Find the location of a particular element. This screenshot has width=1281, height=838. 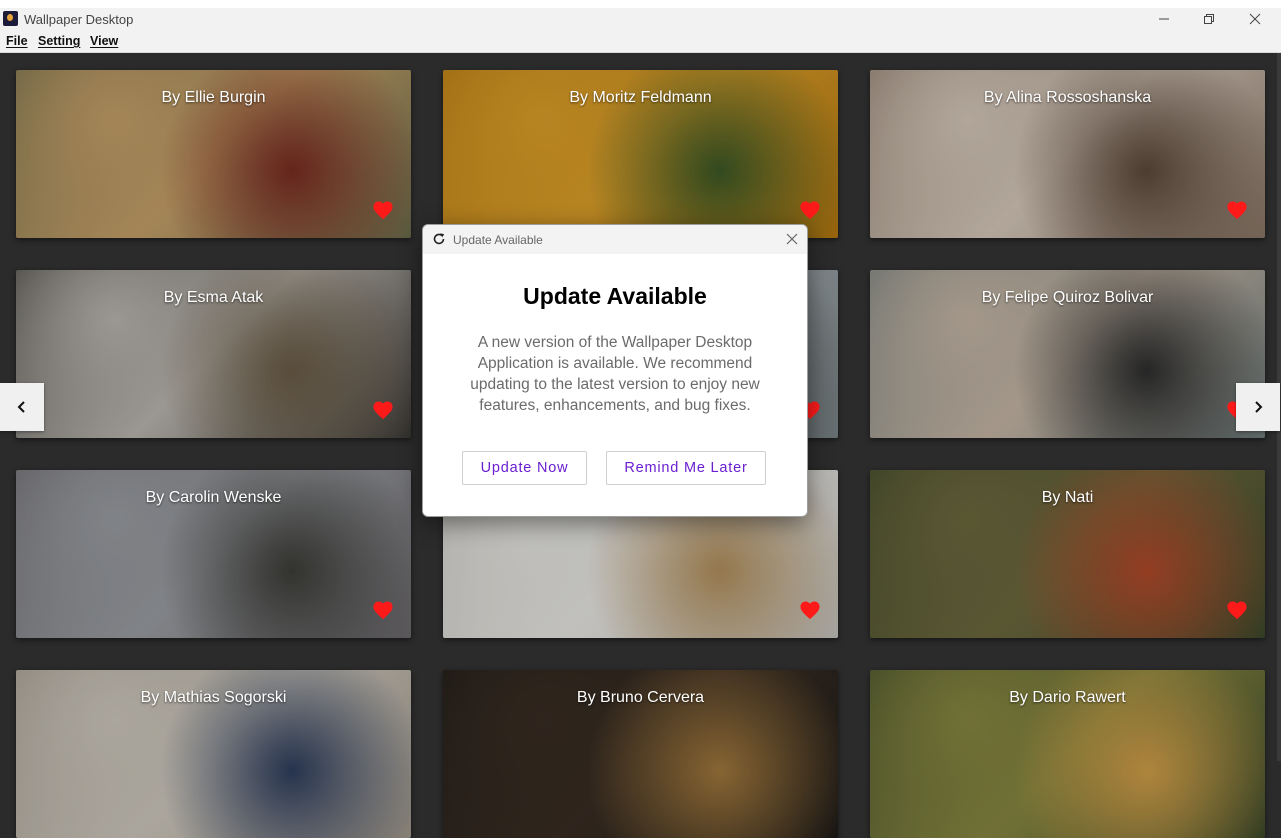

chevron-right-icon is located at coordinates (1259, 407).